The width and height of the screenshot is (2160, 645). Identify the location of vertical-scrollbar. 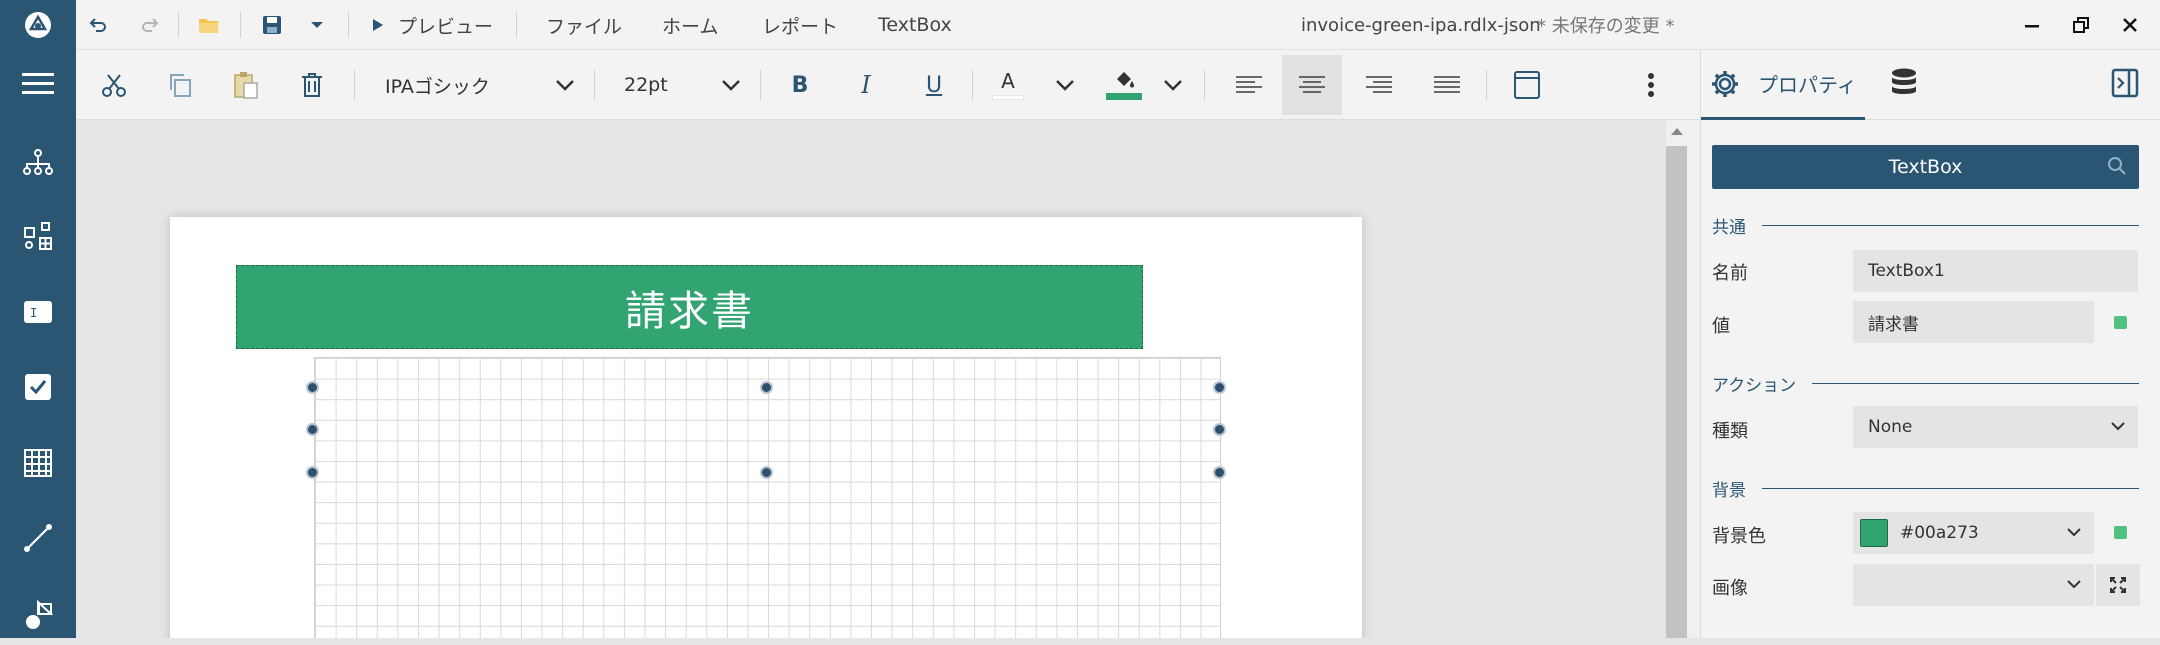
(1683, 379).